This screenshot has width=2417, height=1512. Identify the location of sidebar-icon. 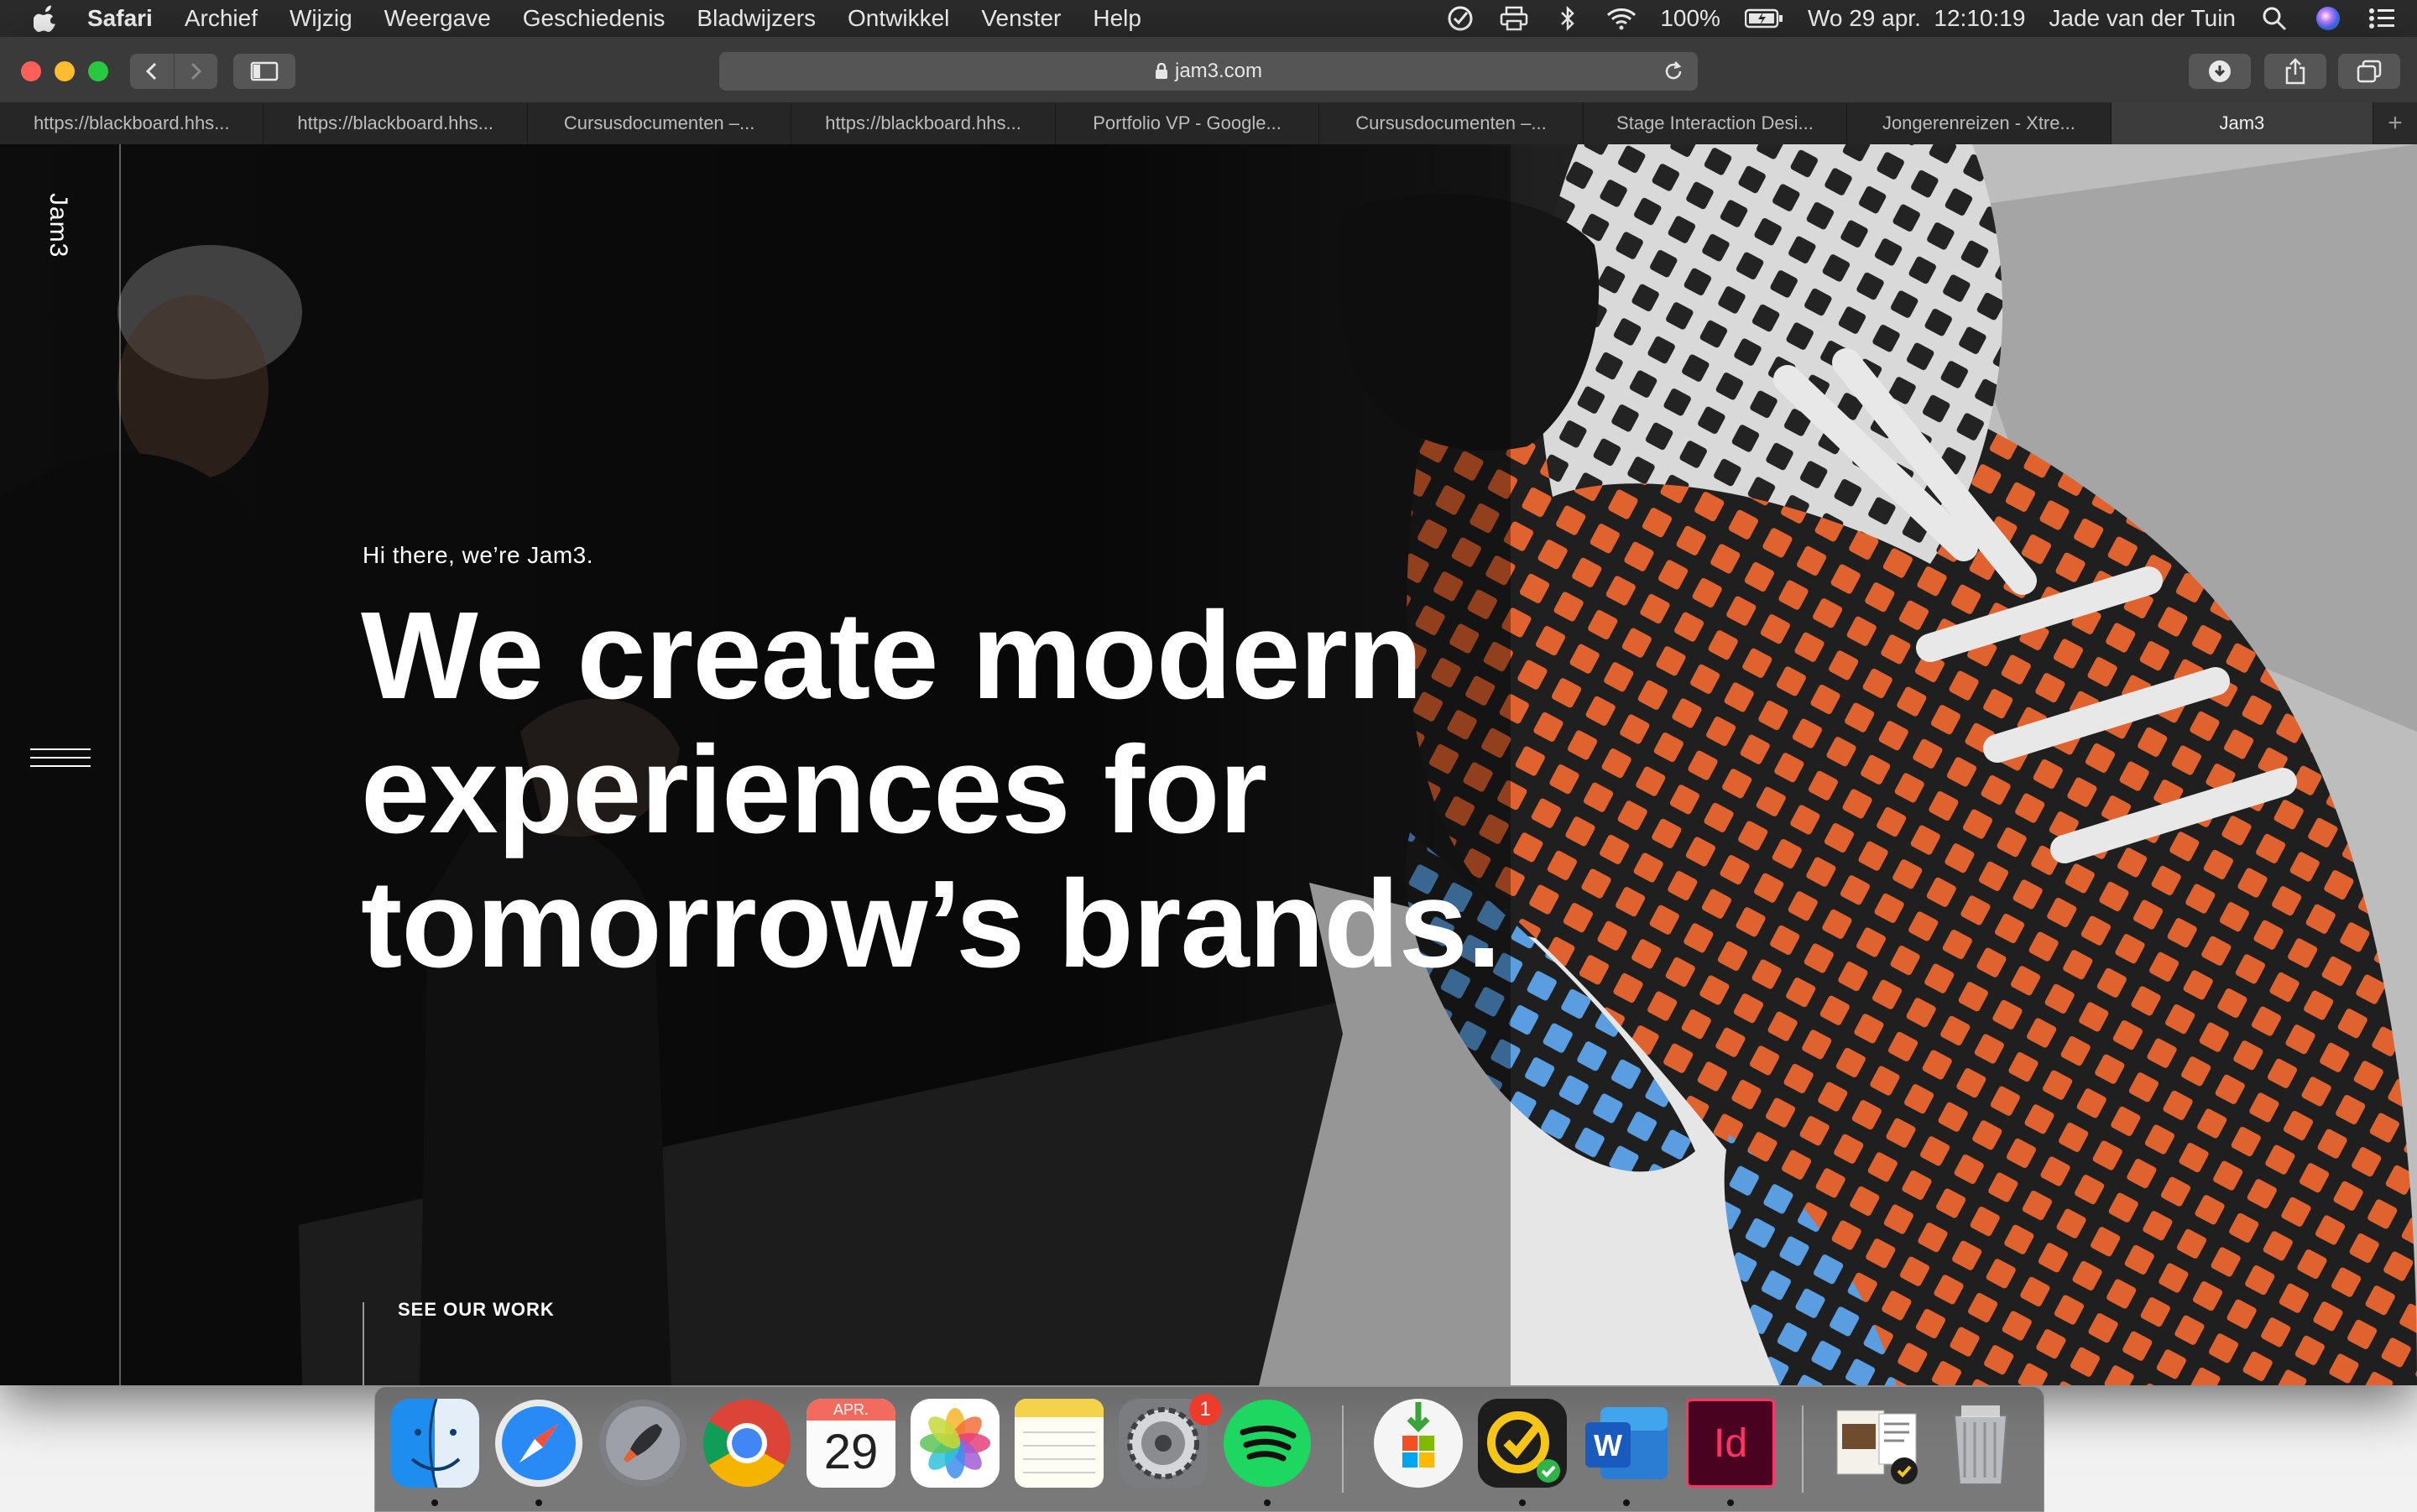
(264, 71).